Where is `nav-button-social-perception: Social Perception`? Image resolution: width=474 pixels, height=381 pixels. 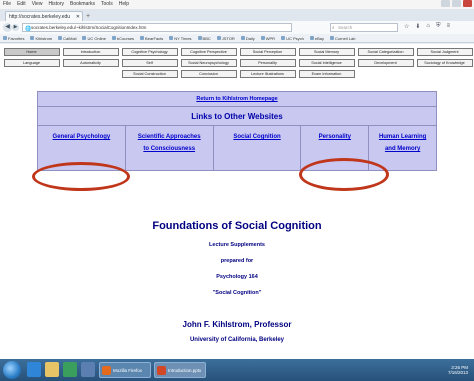 nav-button-social-perception: Social Perception is located at coordinates (267, 52).